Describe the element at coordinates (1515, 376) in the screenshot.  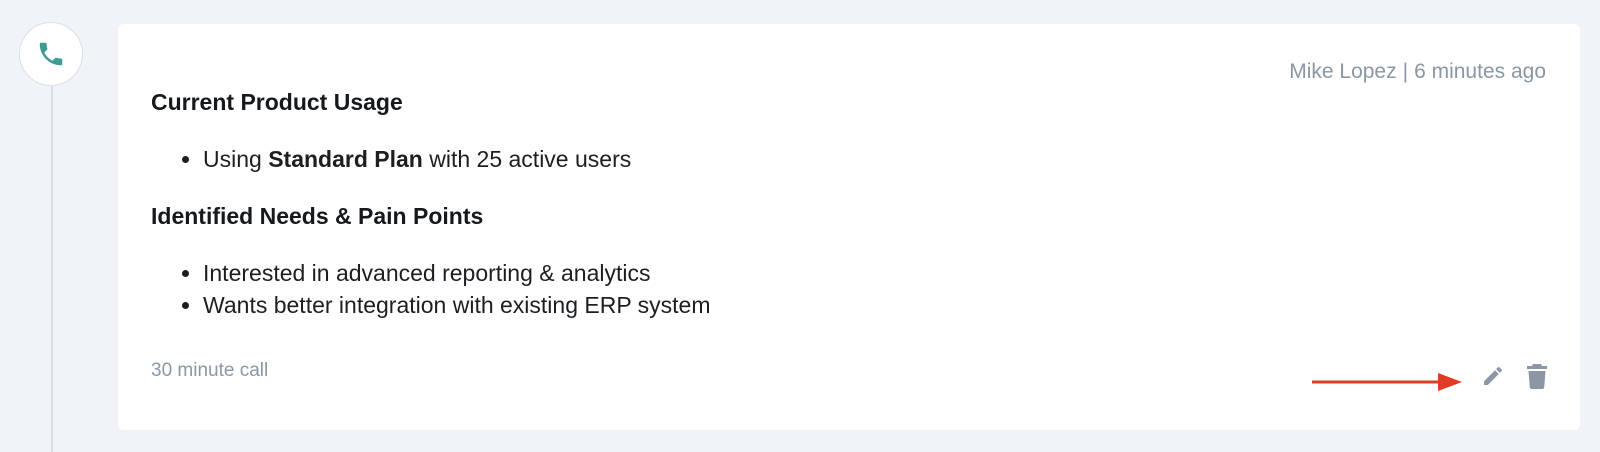
I see `card-actions` at that location.